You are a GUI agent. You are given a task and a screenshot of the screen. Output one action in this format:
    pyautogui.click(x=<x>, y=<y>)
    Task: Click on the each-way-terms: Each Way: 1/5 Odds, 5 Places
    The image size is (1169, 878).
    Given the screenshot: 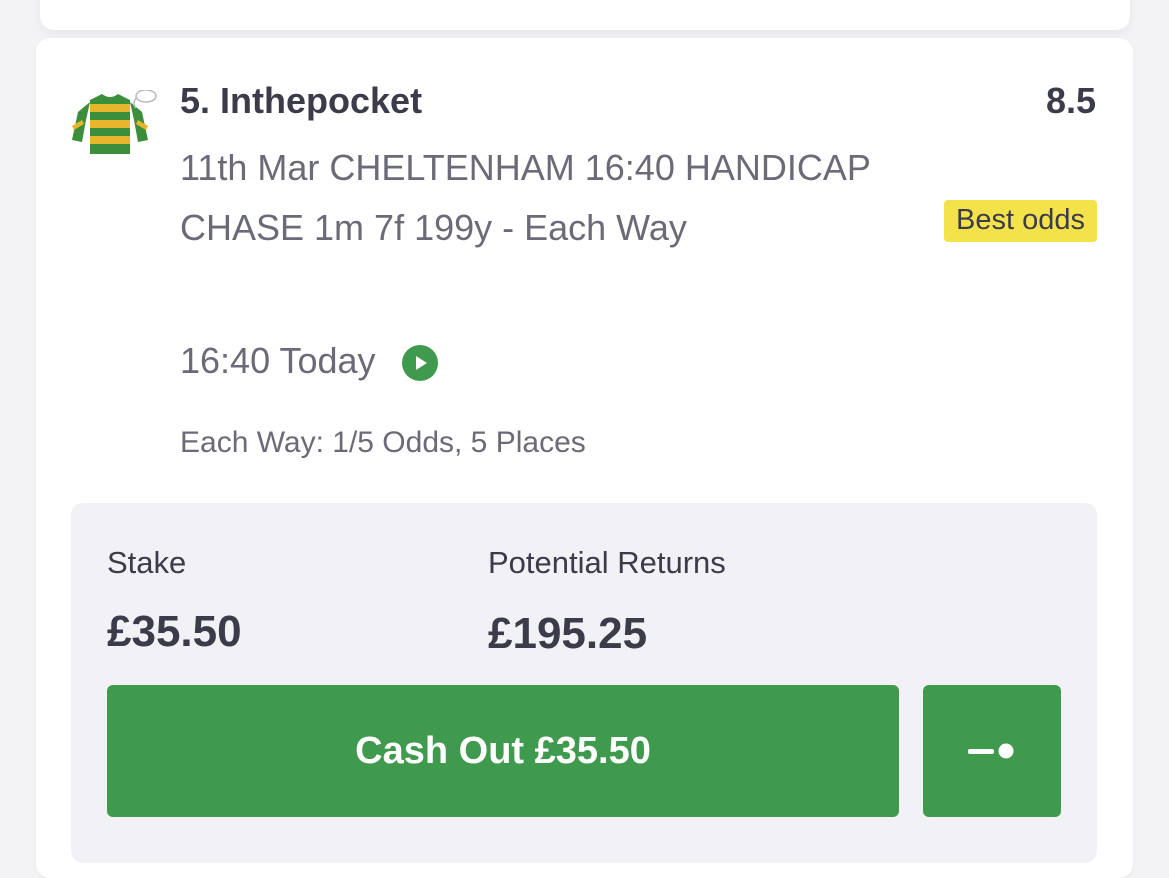 What is the action you would take?
    pyautogui.click(x=383, y=442)
    